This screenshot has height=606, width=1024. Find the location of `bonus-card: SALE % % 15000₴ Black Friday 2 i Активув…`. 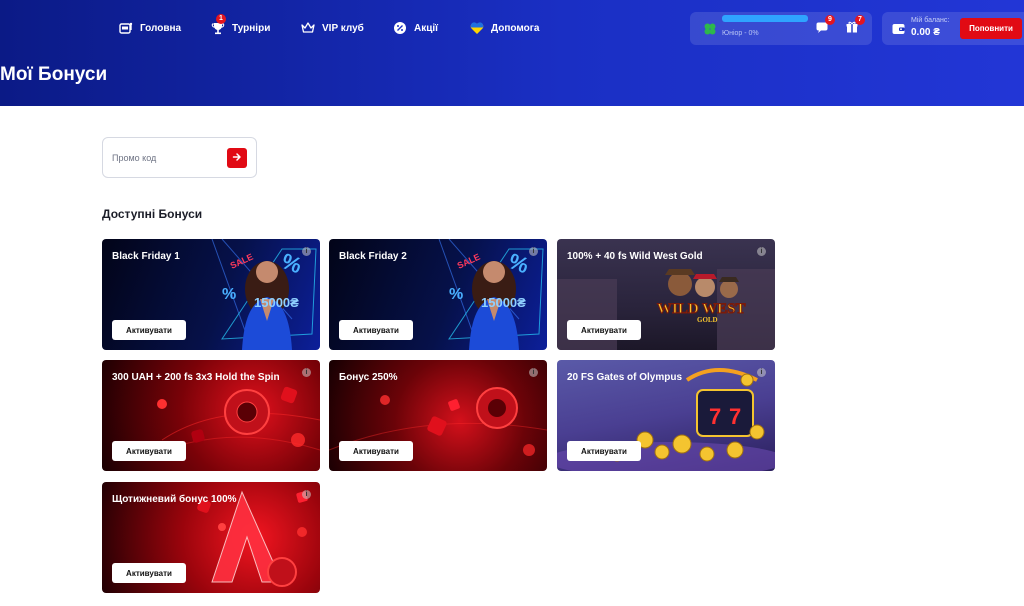

bonus-card: SALE % % 15000₴ Black Friday 2 i Активув… is located at coordinates (438, 294).